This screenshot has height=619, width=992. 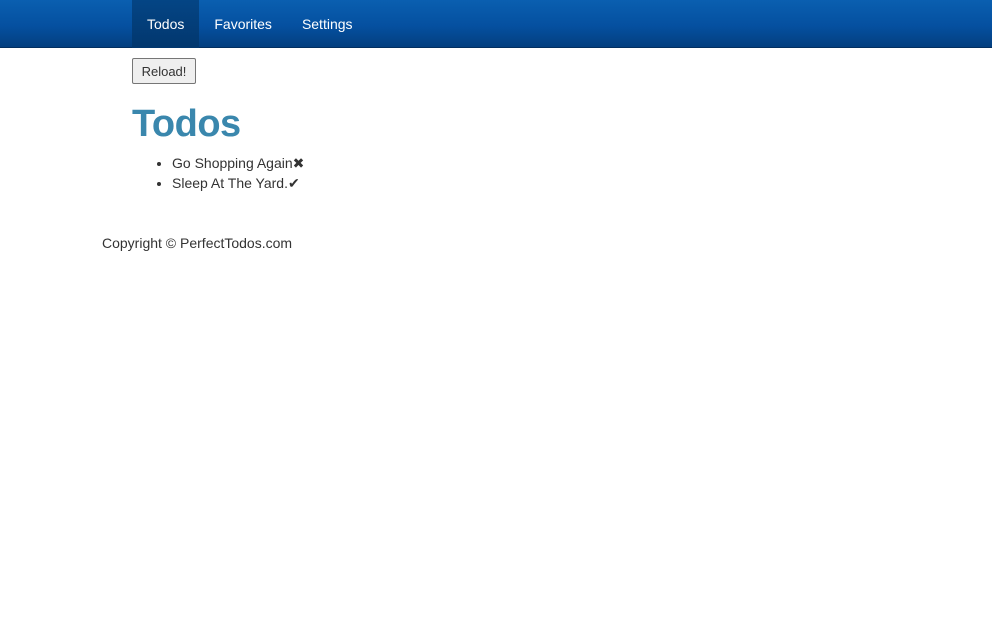 I want to click on cross-icon: ✖, so click(x=299, y=163).